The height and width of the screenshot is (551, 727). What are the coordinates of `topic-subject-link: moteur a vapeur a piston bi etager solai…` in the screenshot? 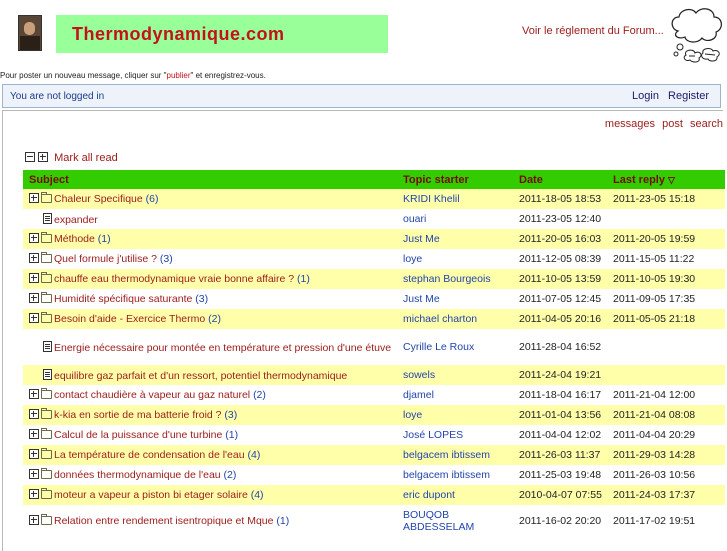 It's located at (151, 495).